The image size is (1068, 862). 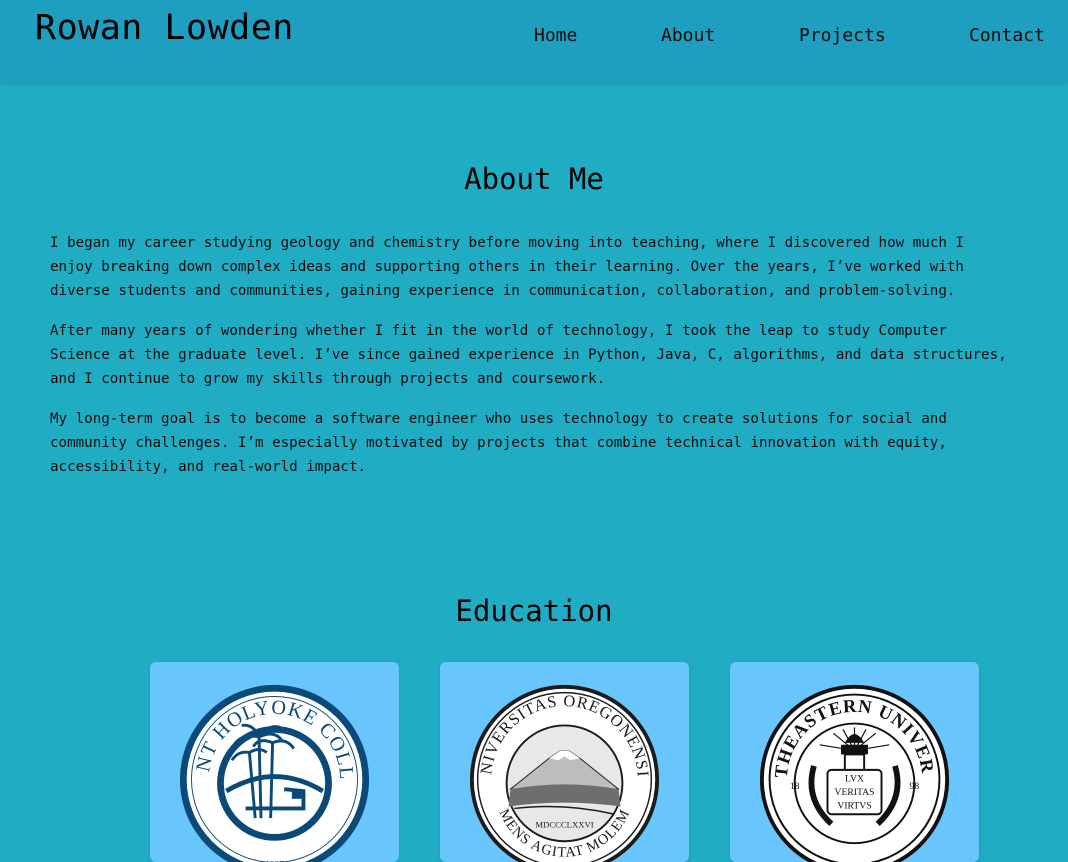 What do you see at coordinates (915, 786) in the screenshot?
I see `seal-year-right: 98` at bounding box center [915, 786].